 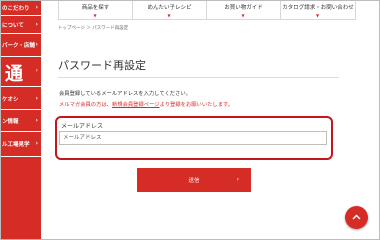 I want to click on tab-label: カタログ請求・お問い合わせ, so click(x=318, y=8).